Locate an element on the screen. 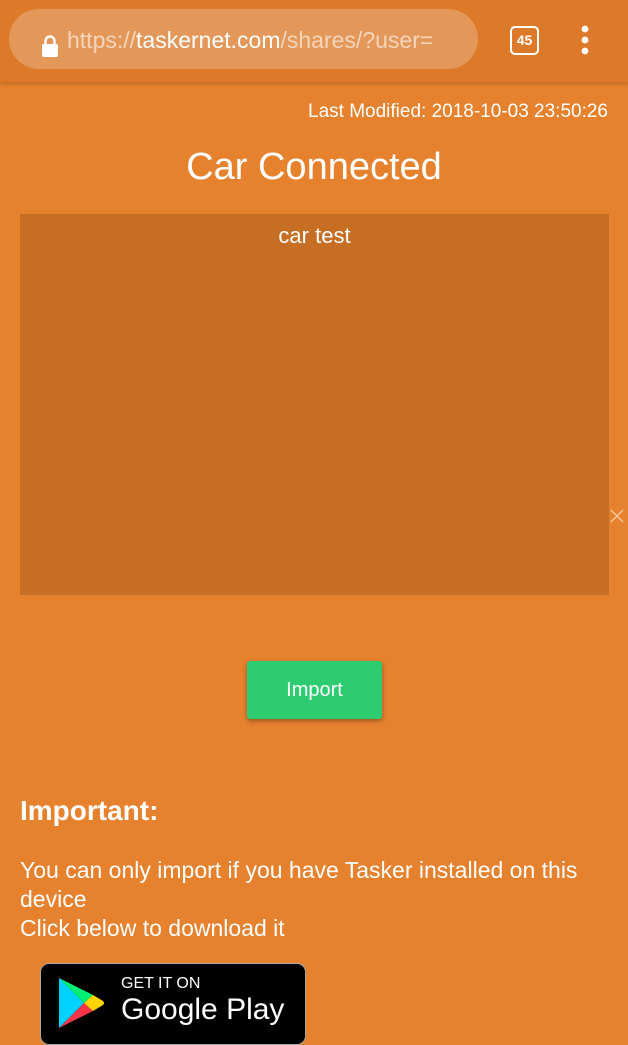 Image resolution: width=628 pixels, height=1045 pixels. url-text: https://taskernet.com/shares/?user= is located at coordinates (267, 40).